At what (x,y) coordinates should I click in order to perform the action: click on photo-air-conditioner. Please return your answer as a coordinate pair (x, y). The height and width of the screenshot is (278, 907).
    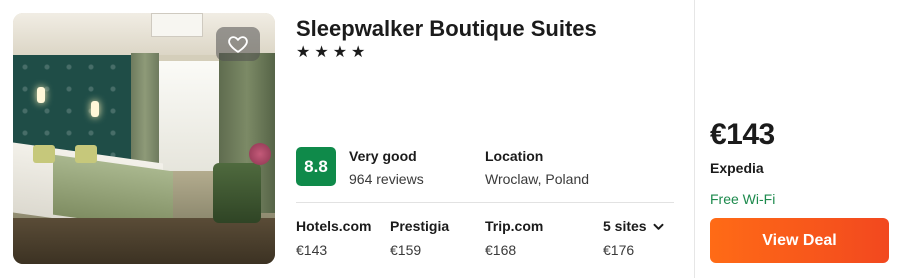
    Looking at the image, I should click on (177, 25).